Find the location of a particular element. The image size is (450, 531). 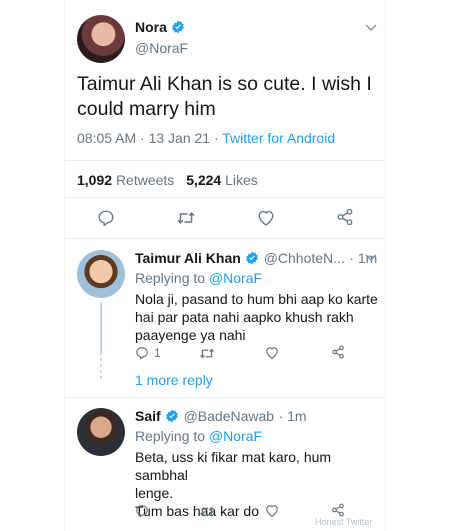

reply-text-line: lenge. is located at coordinates (154, 493).